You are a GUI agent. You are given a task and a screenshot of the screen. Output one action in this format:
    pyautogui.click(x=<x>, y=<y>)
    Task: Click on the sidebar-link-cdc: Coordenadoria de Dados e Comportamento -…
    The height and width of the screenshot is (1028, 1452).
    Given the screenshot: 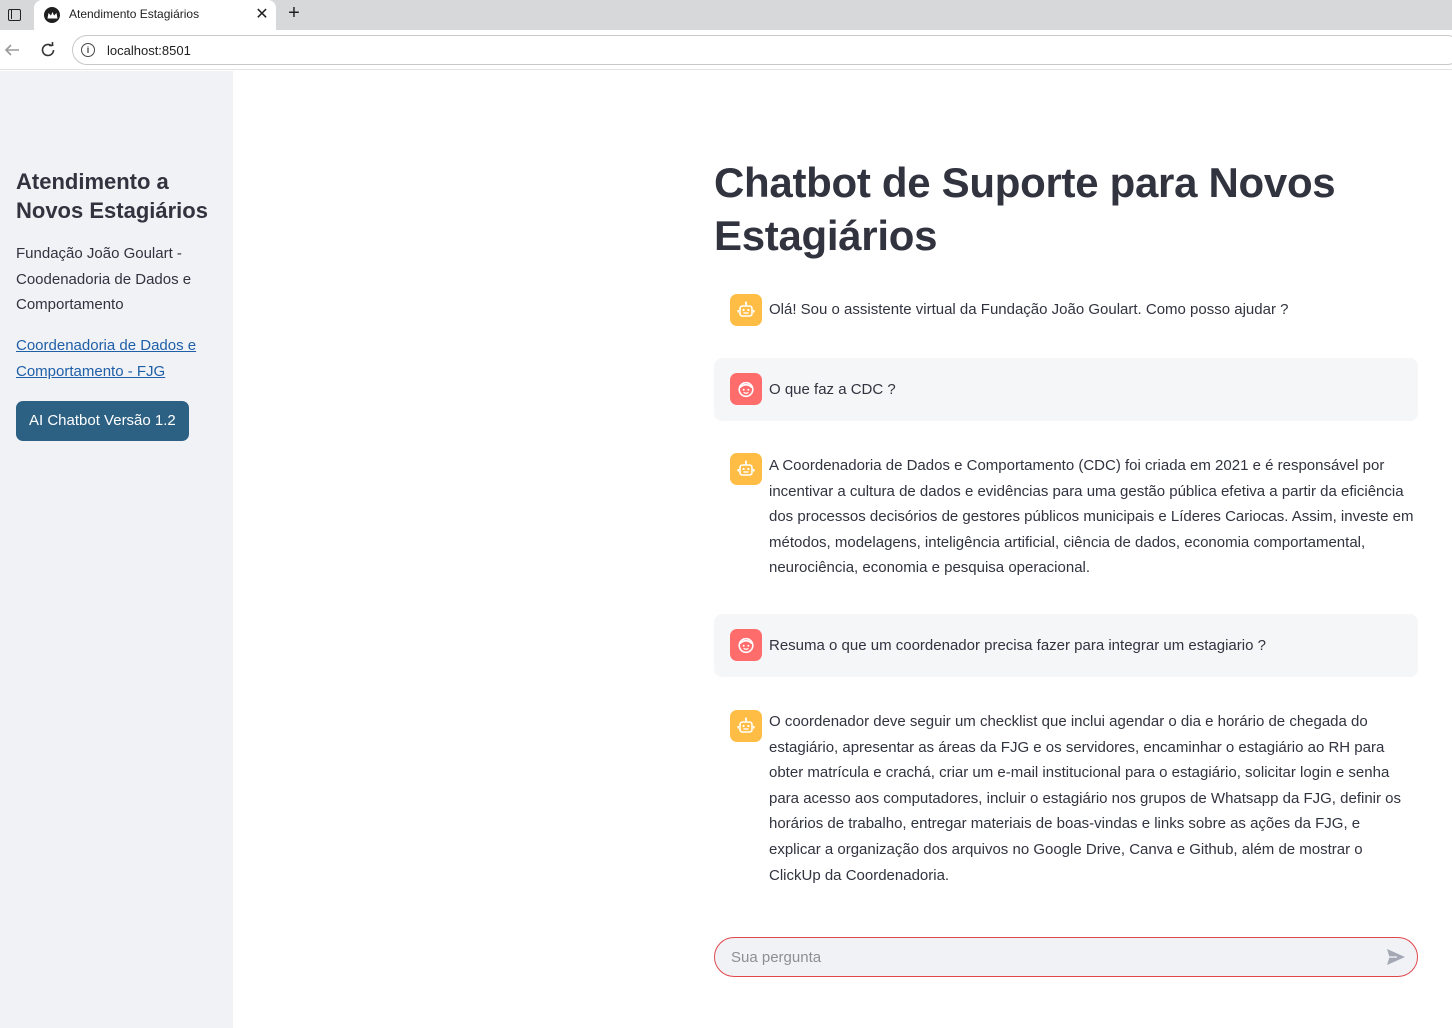 What is the action you would take?
    pyautogui.click(x=118, y=358)
    